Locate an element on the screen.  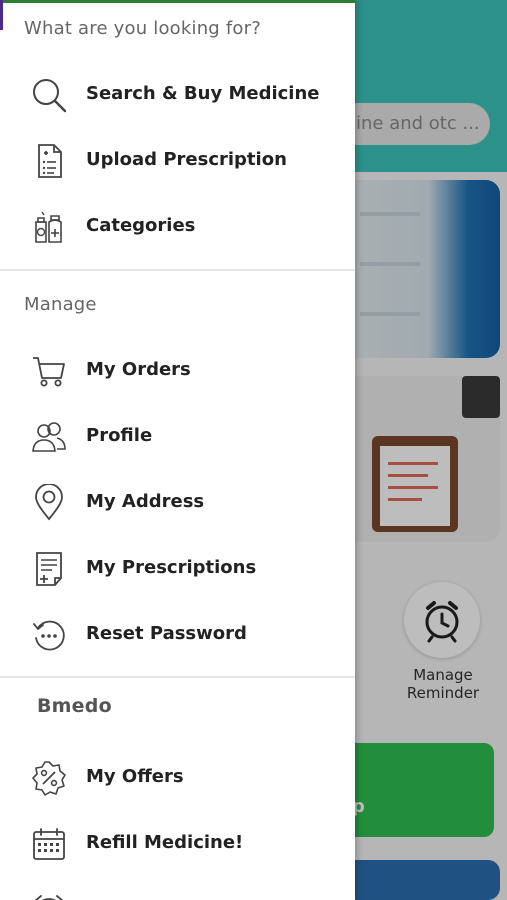
menu-item-refill-medicine: Refill Medicine! is located at coordinates (177, 843).